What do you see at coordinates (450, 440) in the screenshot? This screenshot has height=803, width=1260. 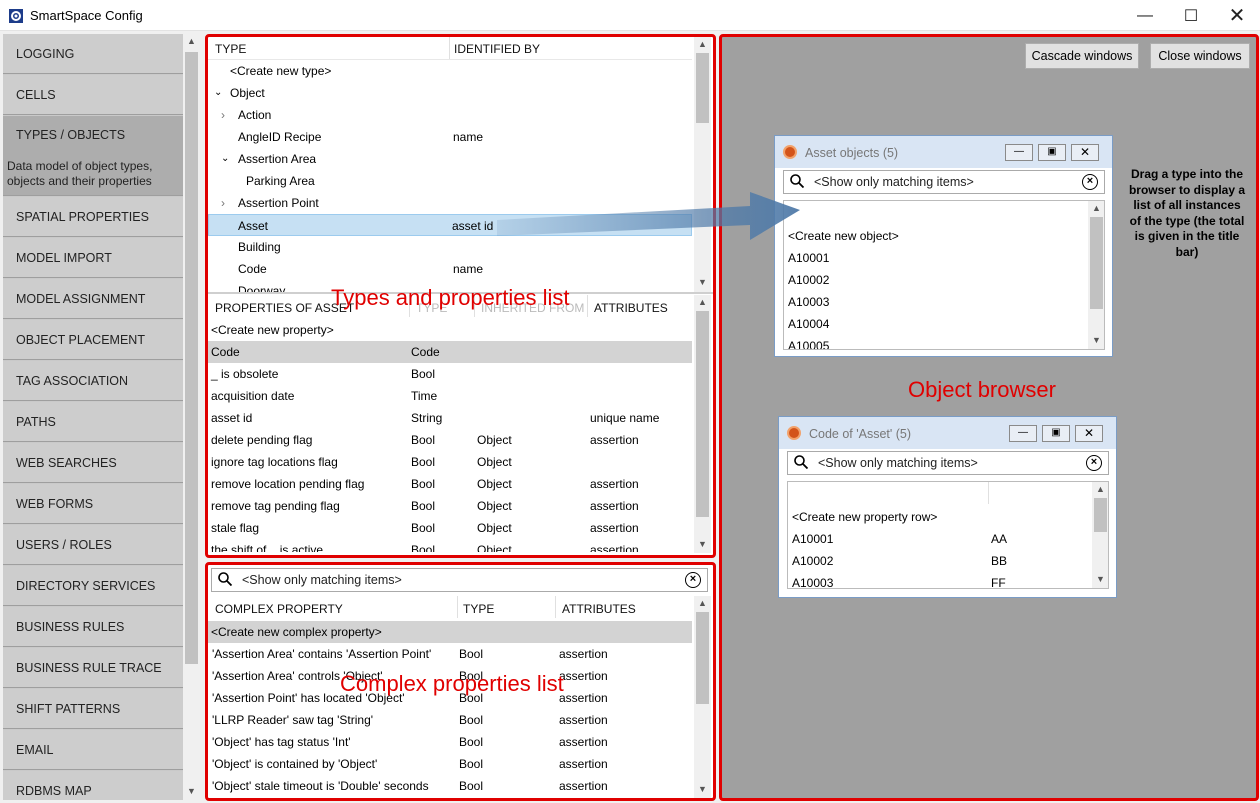 I see `property-row: delete pending flag Bool Object assertion` at bounding box center [450, 440].